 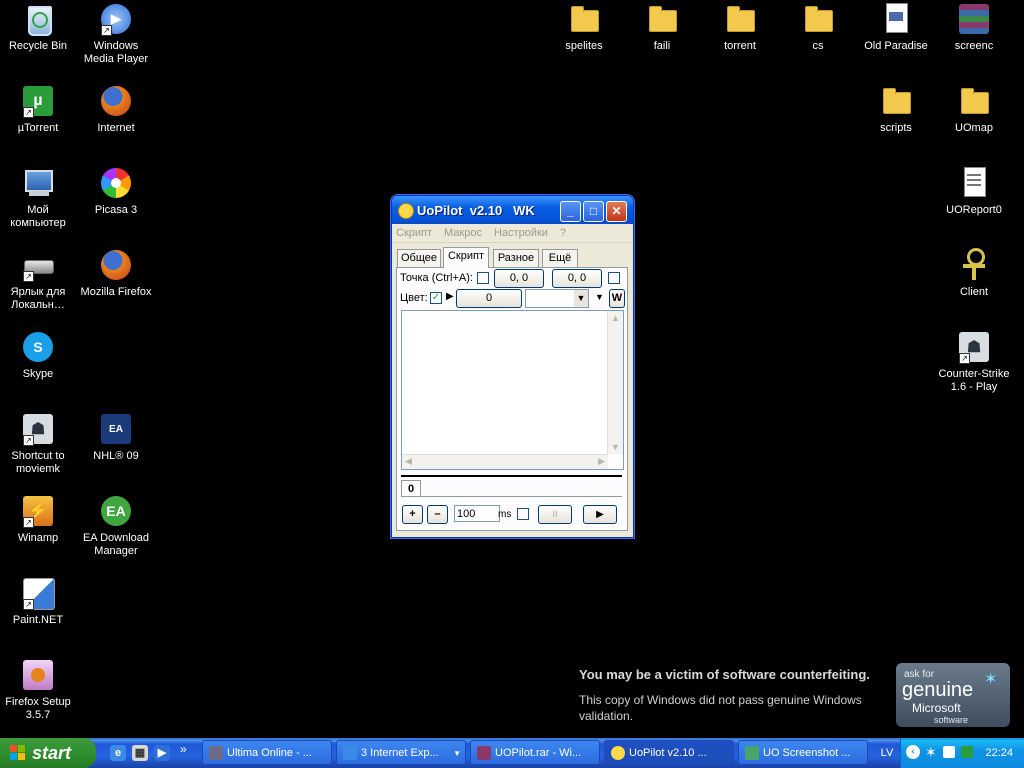 I want to click on point-checkbox, so click(x=483, y=278).